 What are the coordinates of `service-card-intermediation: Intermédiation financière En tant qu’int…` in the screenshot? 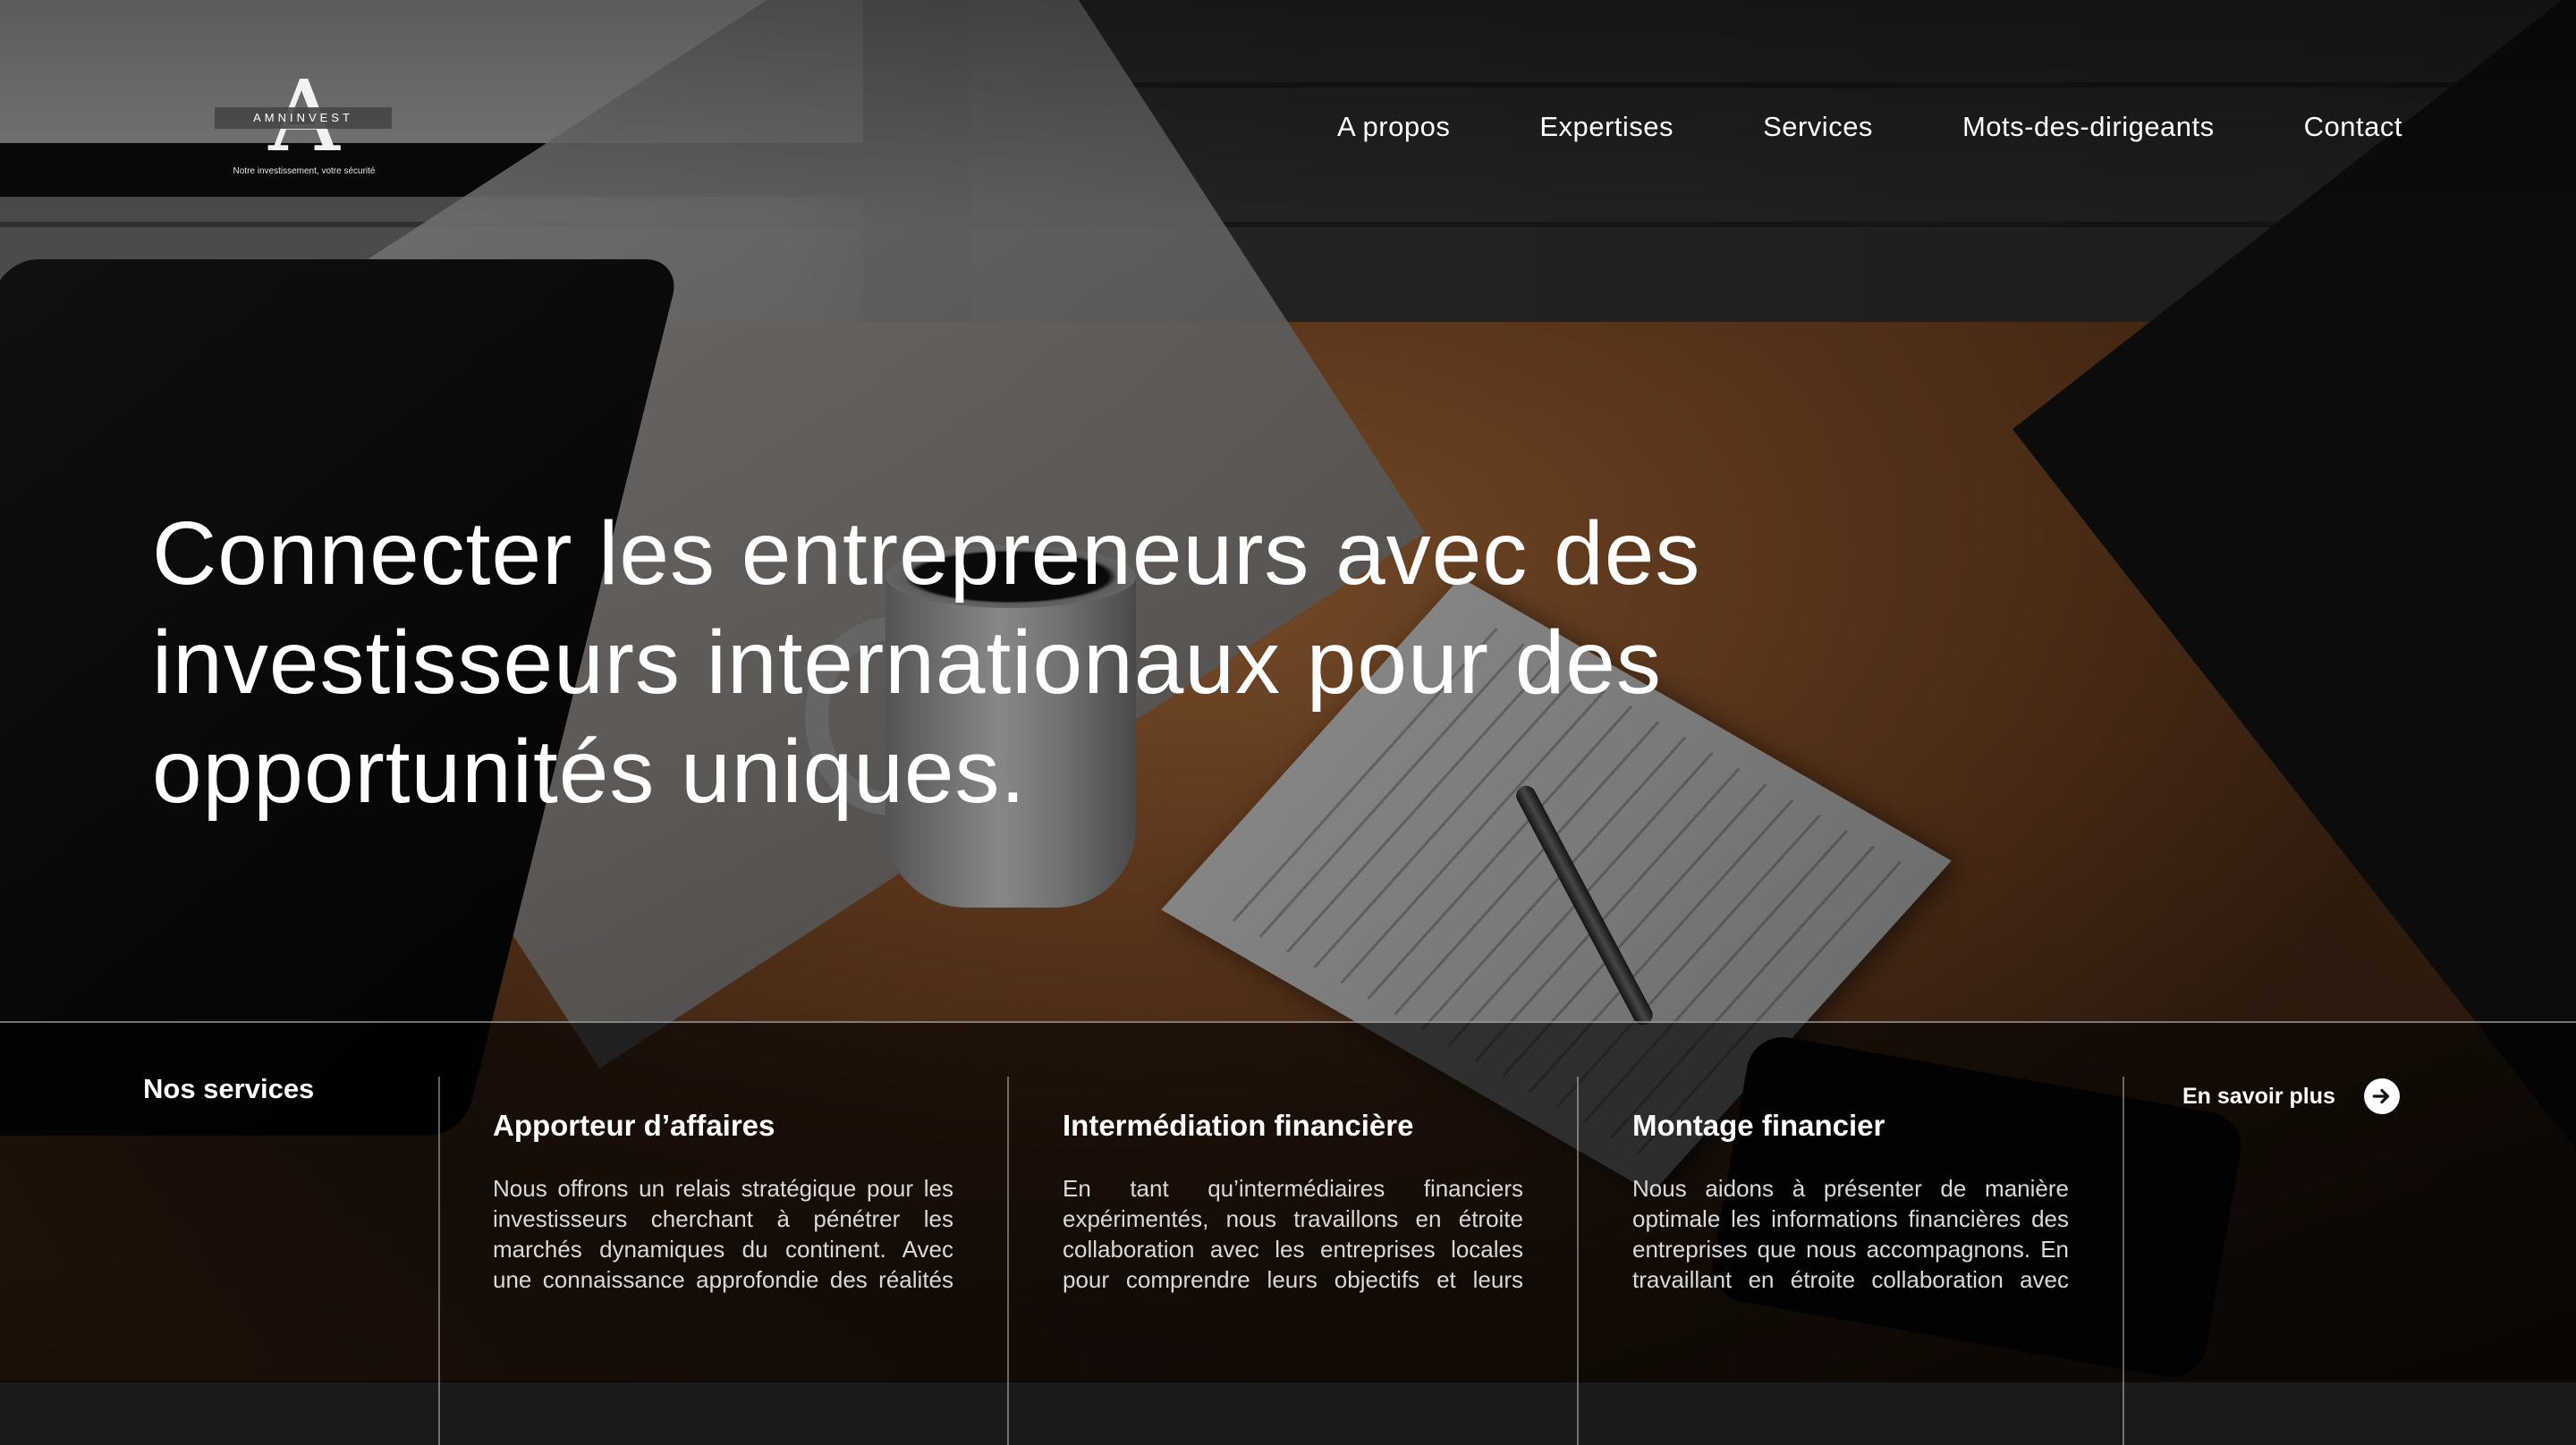 It's located at (1293, 1202).